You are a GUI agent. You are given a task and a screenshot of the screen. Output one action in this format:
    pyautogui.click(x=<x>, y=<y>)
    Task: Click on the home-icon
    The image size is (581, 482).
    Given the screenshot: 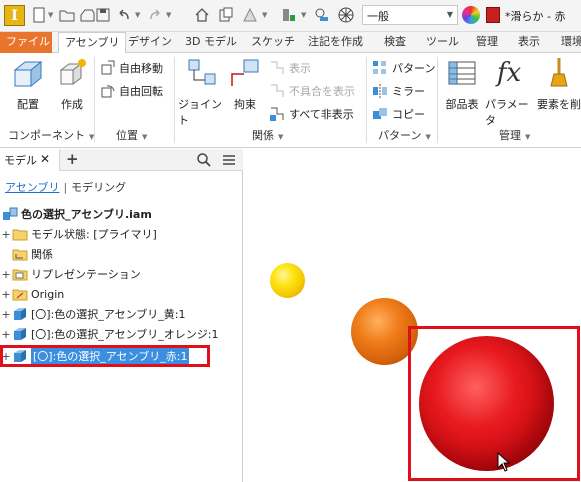 What is the action you would take?
    pyautogui.click(x=202, y=15)
    